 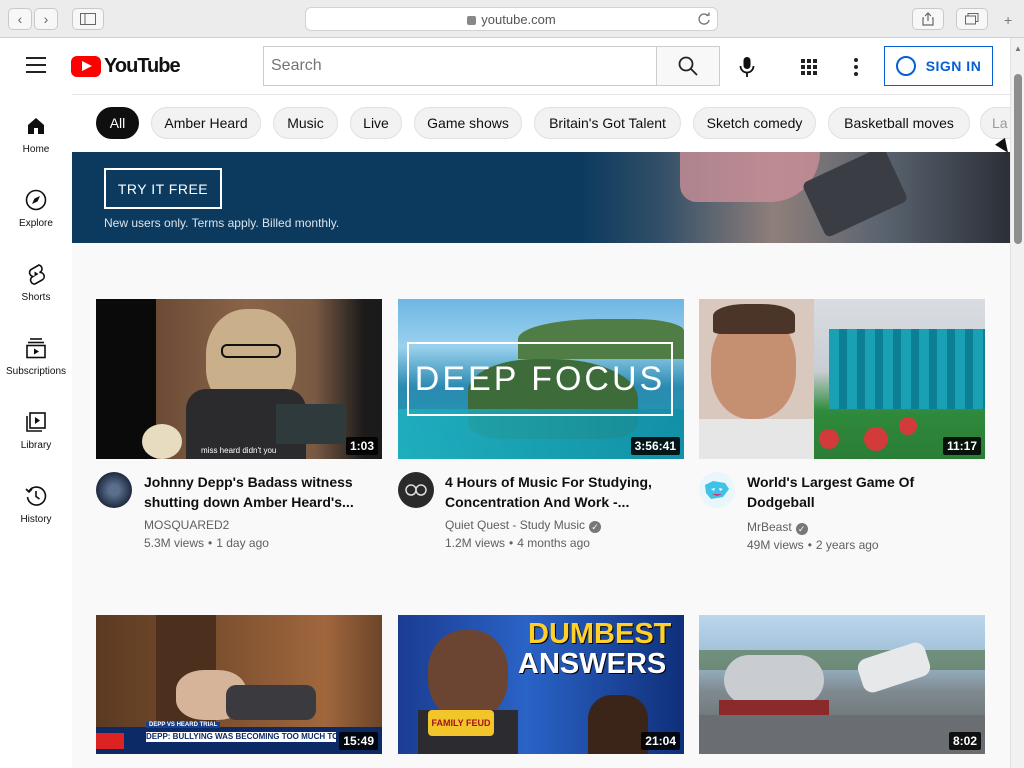 I want to click on chip-all: All, so click(x=117, y=123).